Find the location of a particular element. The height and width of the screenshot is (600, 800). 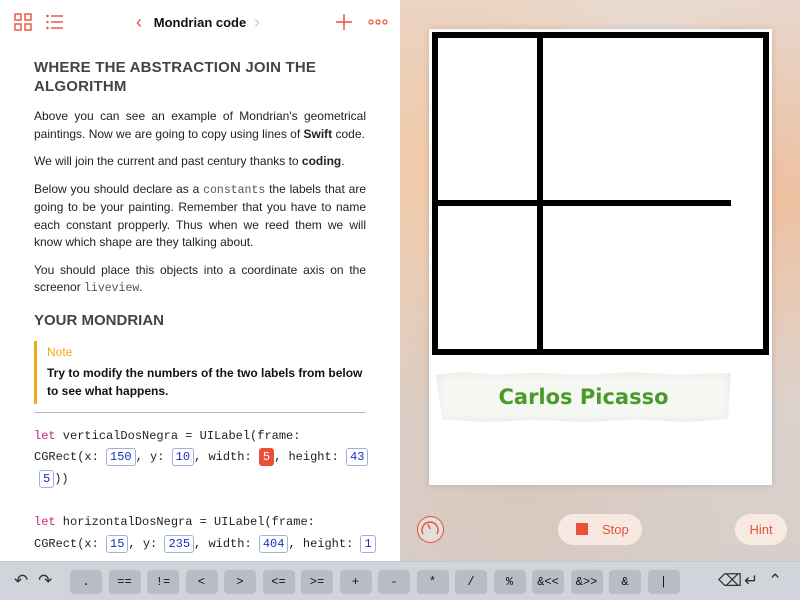

more-icon is located at coordinates (378, 23).